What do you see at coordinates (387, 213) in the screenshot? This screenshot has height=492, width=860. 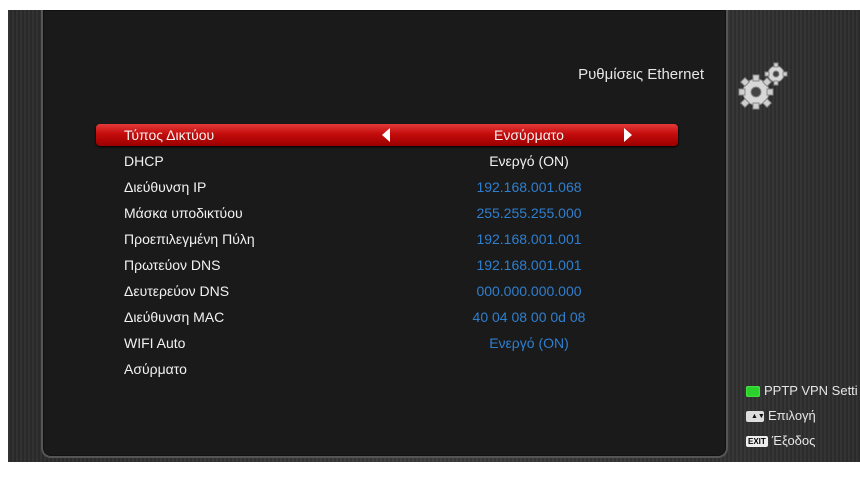 I see `setting-row-subnet-mask: Μάσκα υποδικτύου 255.255.255.000` at bounding box center [387, 213].